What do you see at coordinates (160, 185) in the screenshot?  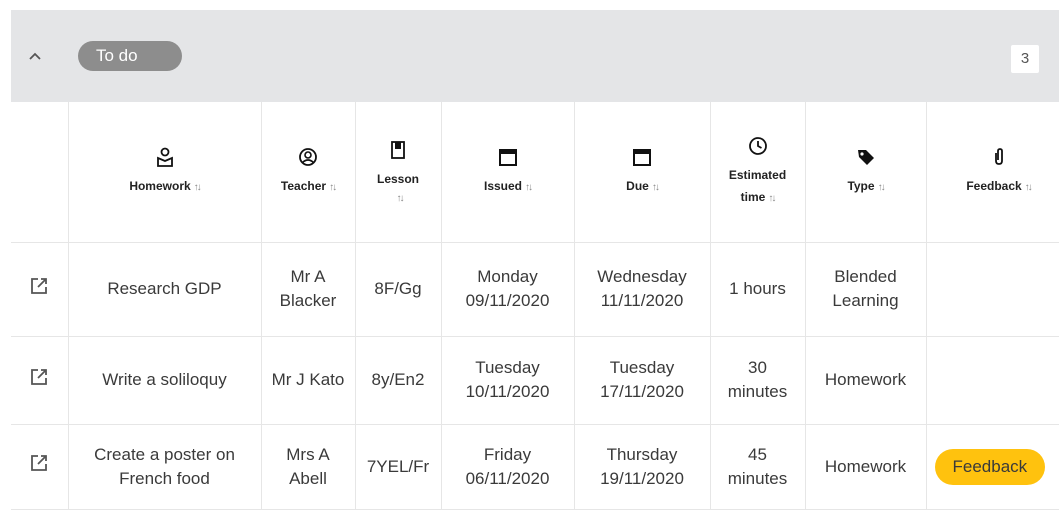 I see `column-label-homework: Homework` at bounding box center [160, 185].